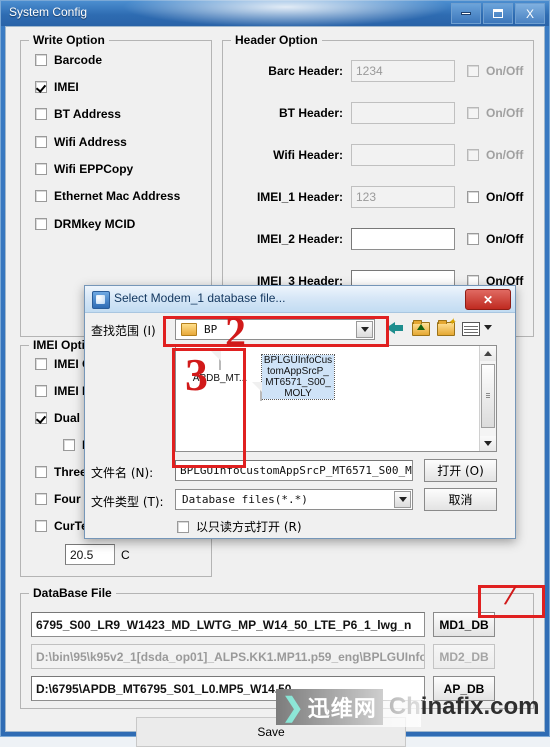 The image size is (550, 747). I want to click on checkbox-dual-sub-box, so click(69, 445).